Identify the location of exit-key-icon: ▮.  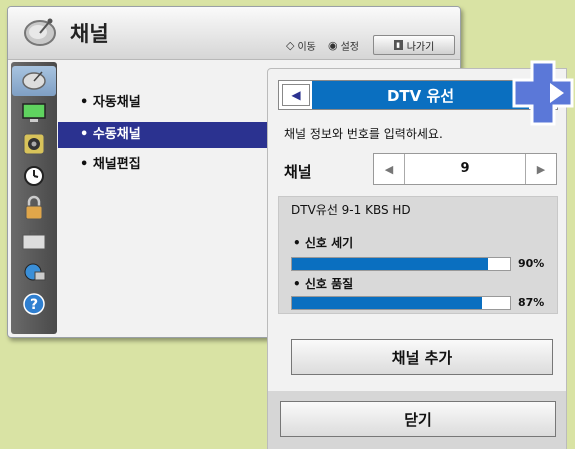
(398, 45).